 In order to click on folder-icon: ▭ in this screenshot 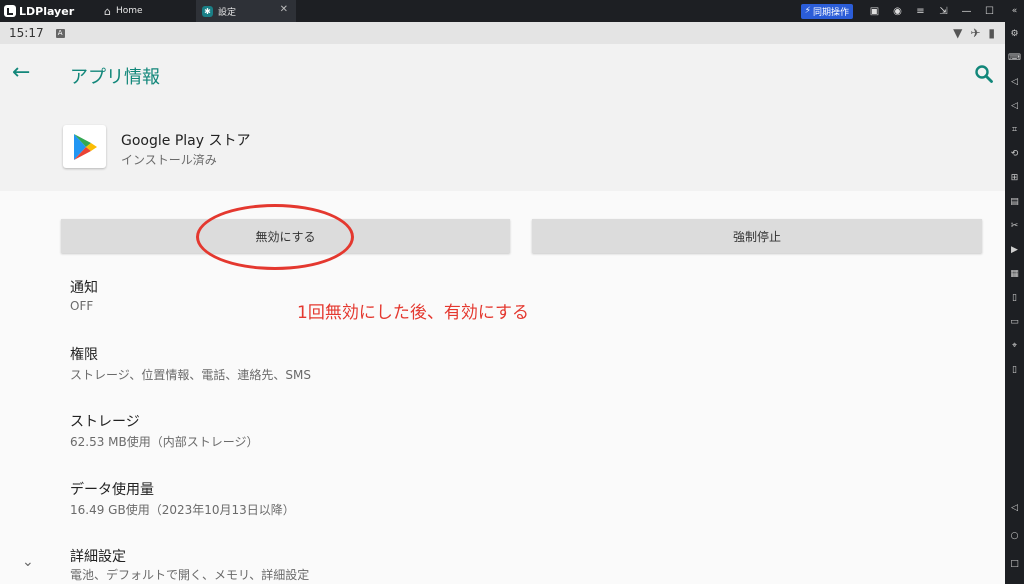, I will do `click(1014, 322)`.